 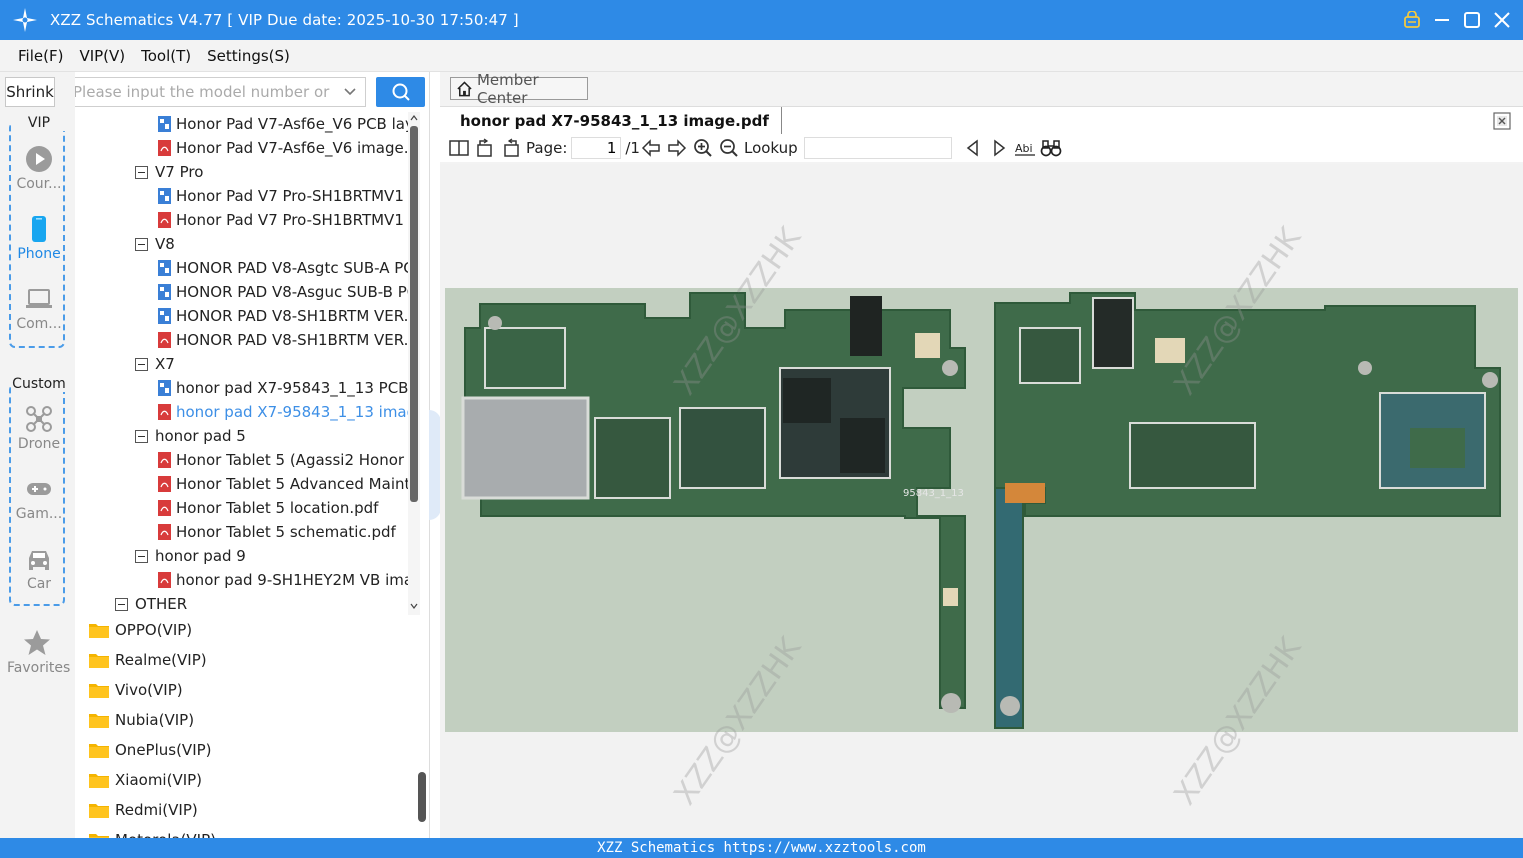 I want to click on brand-folder-label: Redmi(VIP), so click(x=156, y=810).